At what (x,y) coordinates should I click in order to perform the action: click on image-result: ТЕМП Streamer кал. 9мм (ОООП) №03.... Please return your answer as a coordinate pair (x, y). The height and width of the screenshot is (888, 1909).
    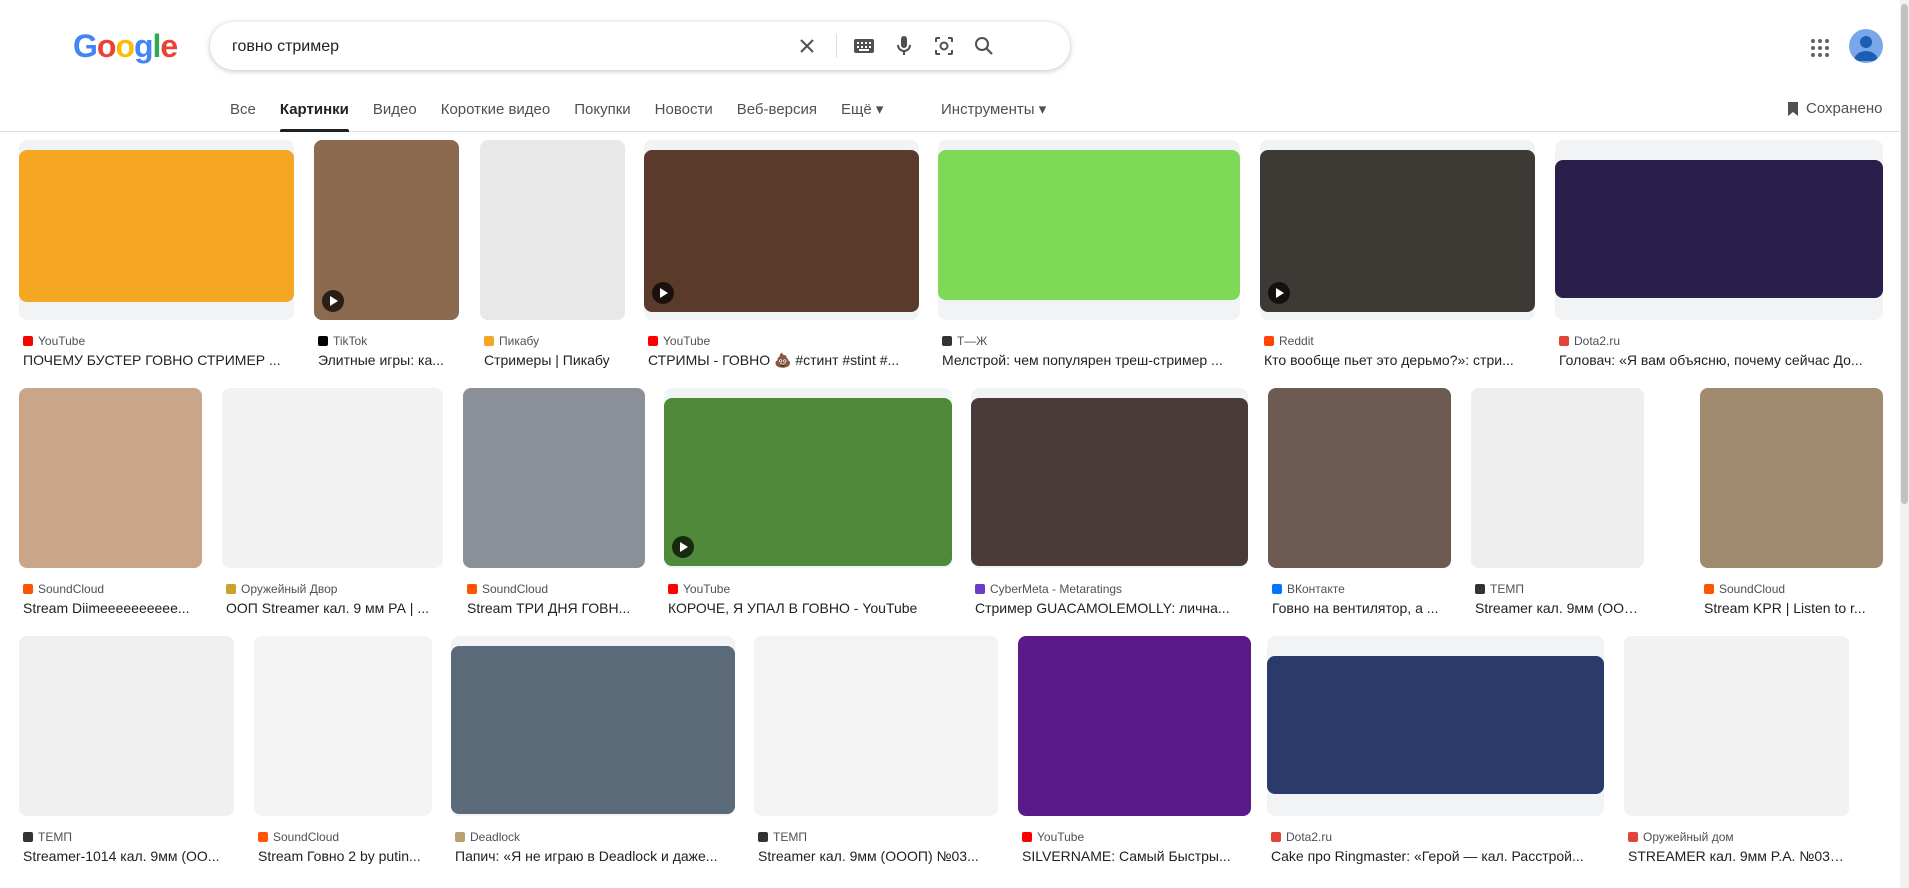
    Looking at the image, I should click on (876, 756).